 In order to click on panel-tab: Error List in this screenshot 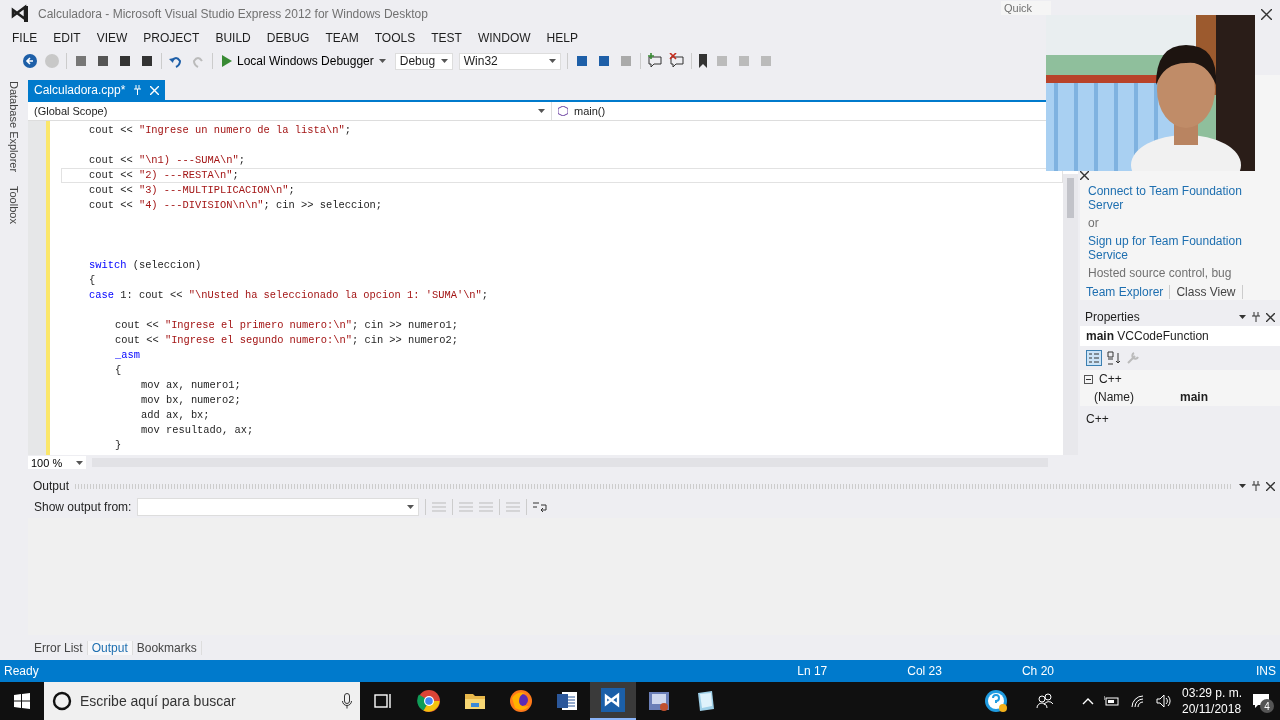, I will do `click(59, 647)`.